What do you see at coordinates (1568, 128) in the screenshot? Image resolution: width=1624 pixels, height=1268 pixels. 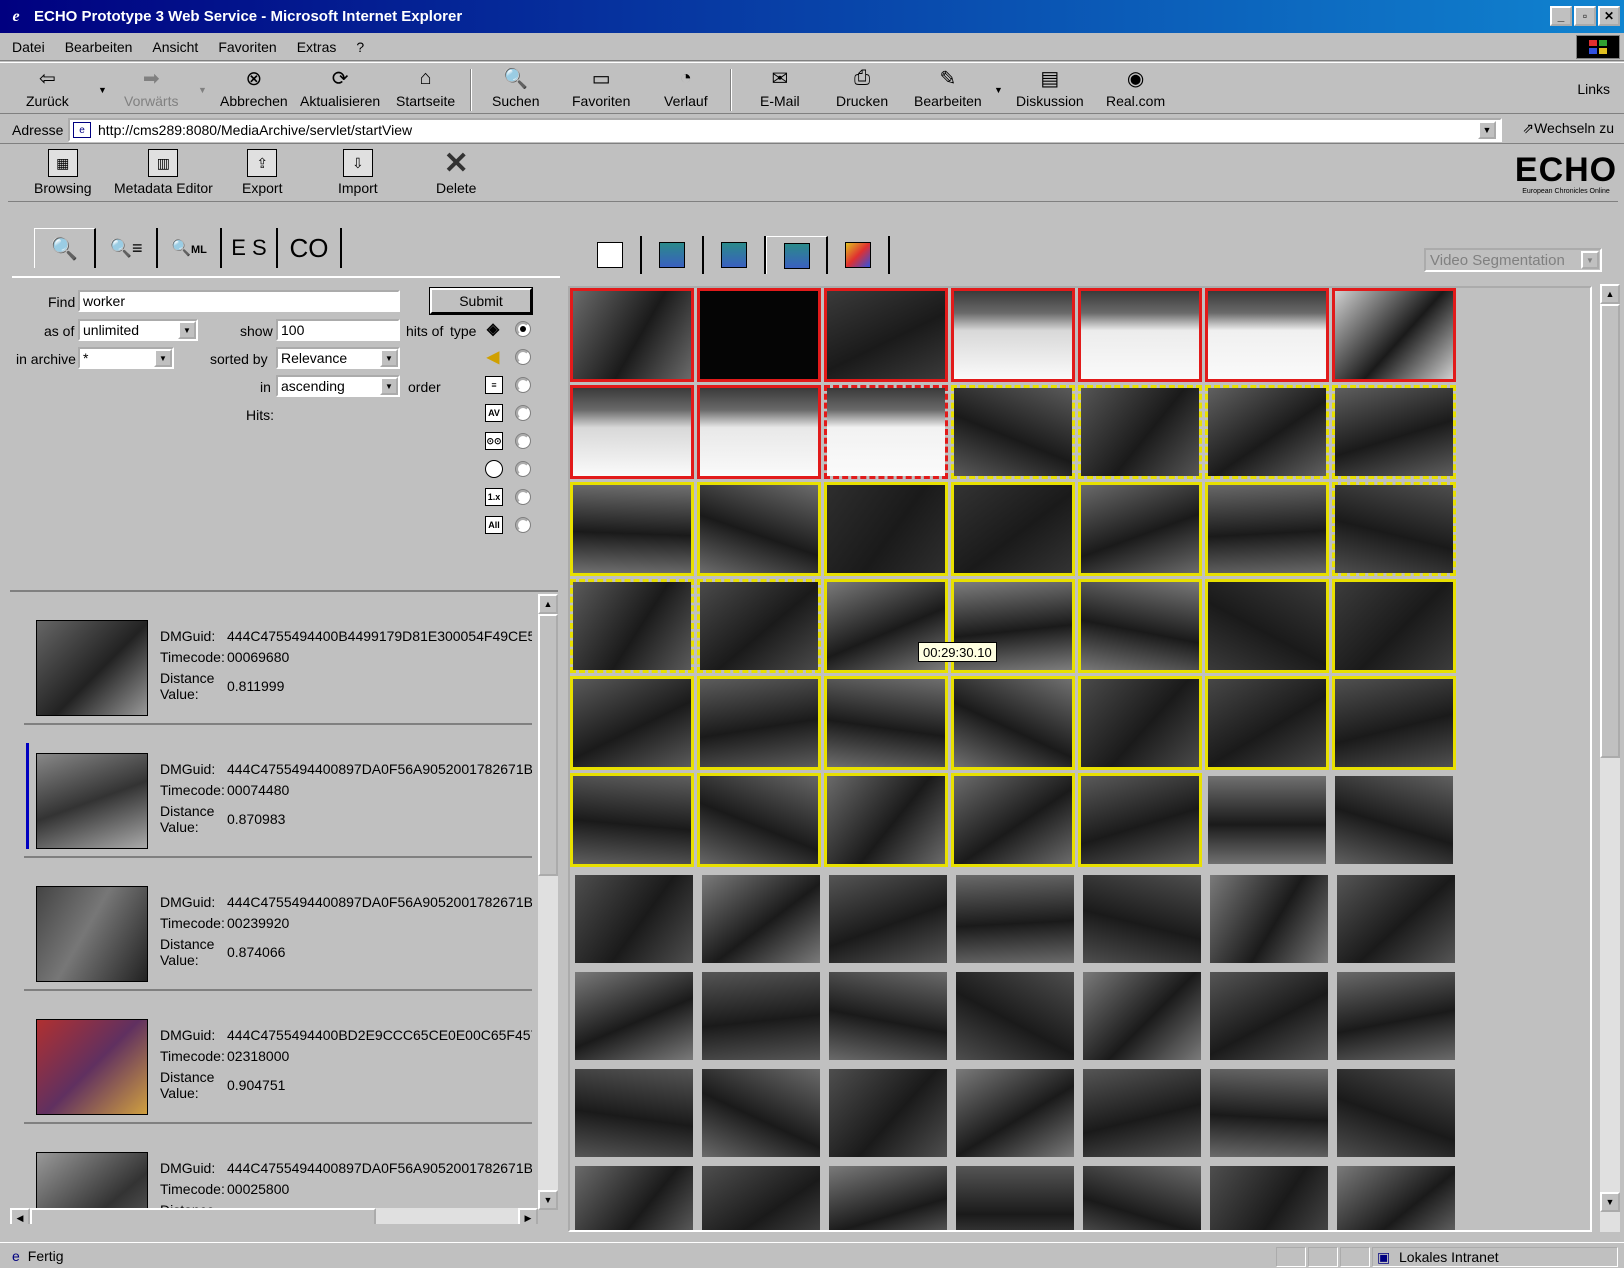 I see `go-button: ⇗Wechseln zu` at bounding box center [1568, 128].